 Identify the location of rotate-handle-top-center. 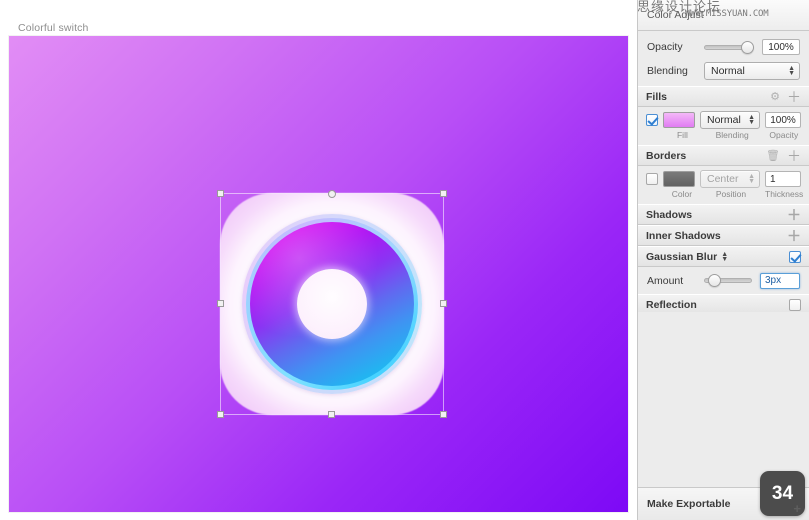
(332, 194).